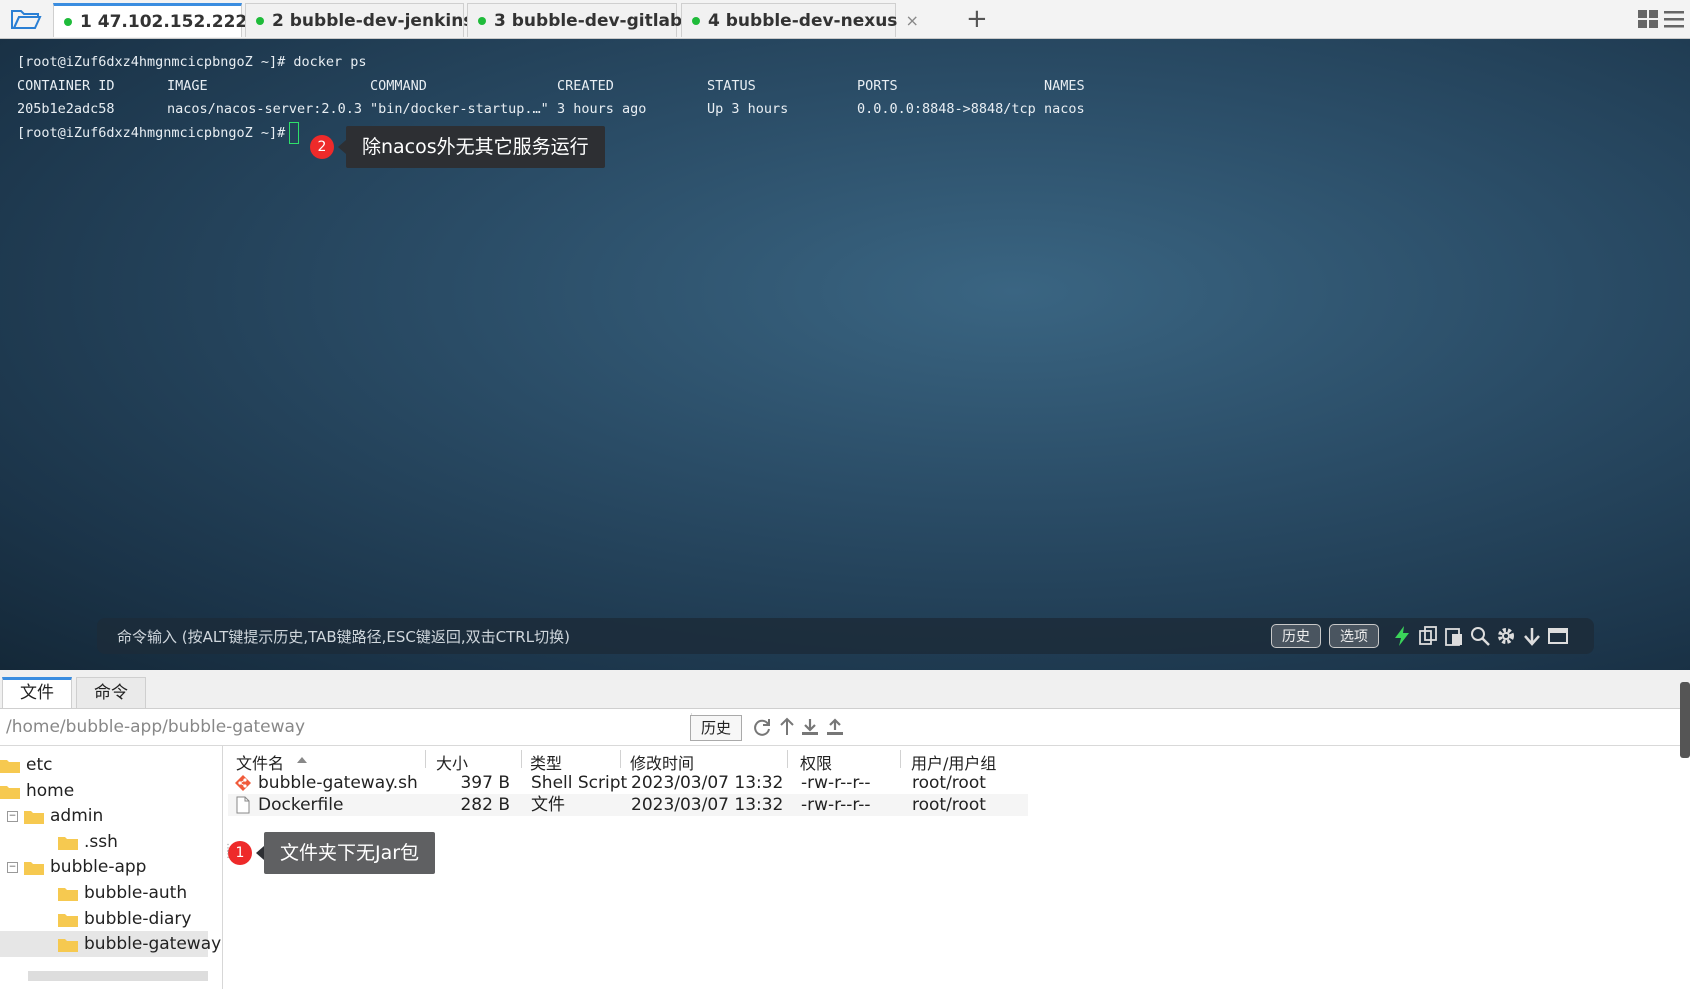 Image resolution: width=1690 pixels, height=989 pixels. What do you see at coordinates (111, 692) in the screenshot?
I see `tab-commands: 命令` at bounding box center [111, 692].